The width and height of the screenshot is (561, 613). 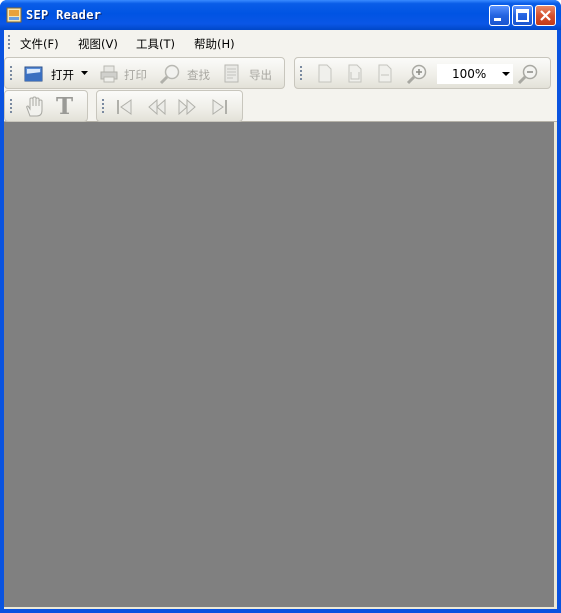 What do you see at coordinates (98, 44) in the screenshot?
I see `menu-view: 视图(V)` at bounding box center [98, 44].